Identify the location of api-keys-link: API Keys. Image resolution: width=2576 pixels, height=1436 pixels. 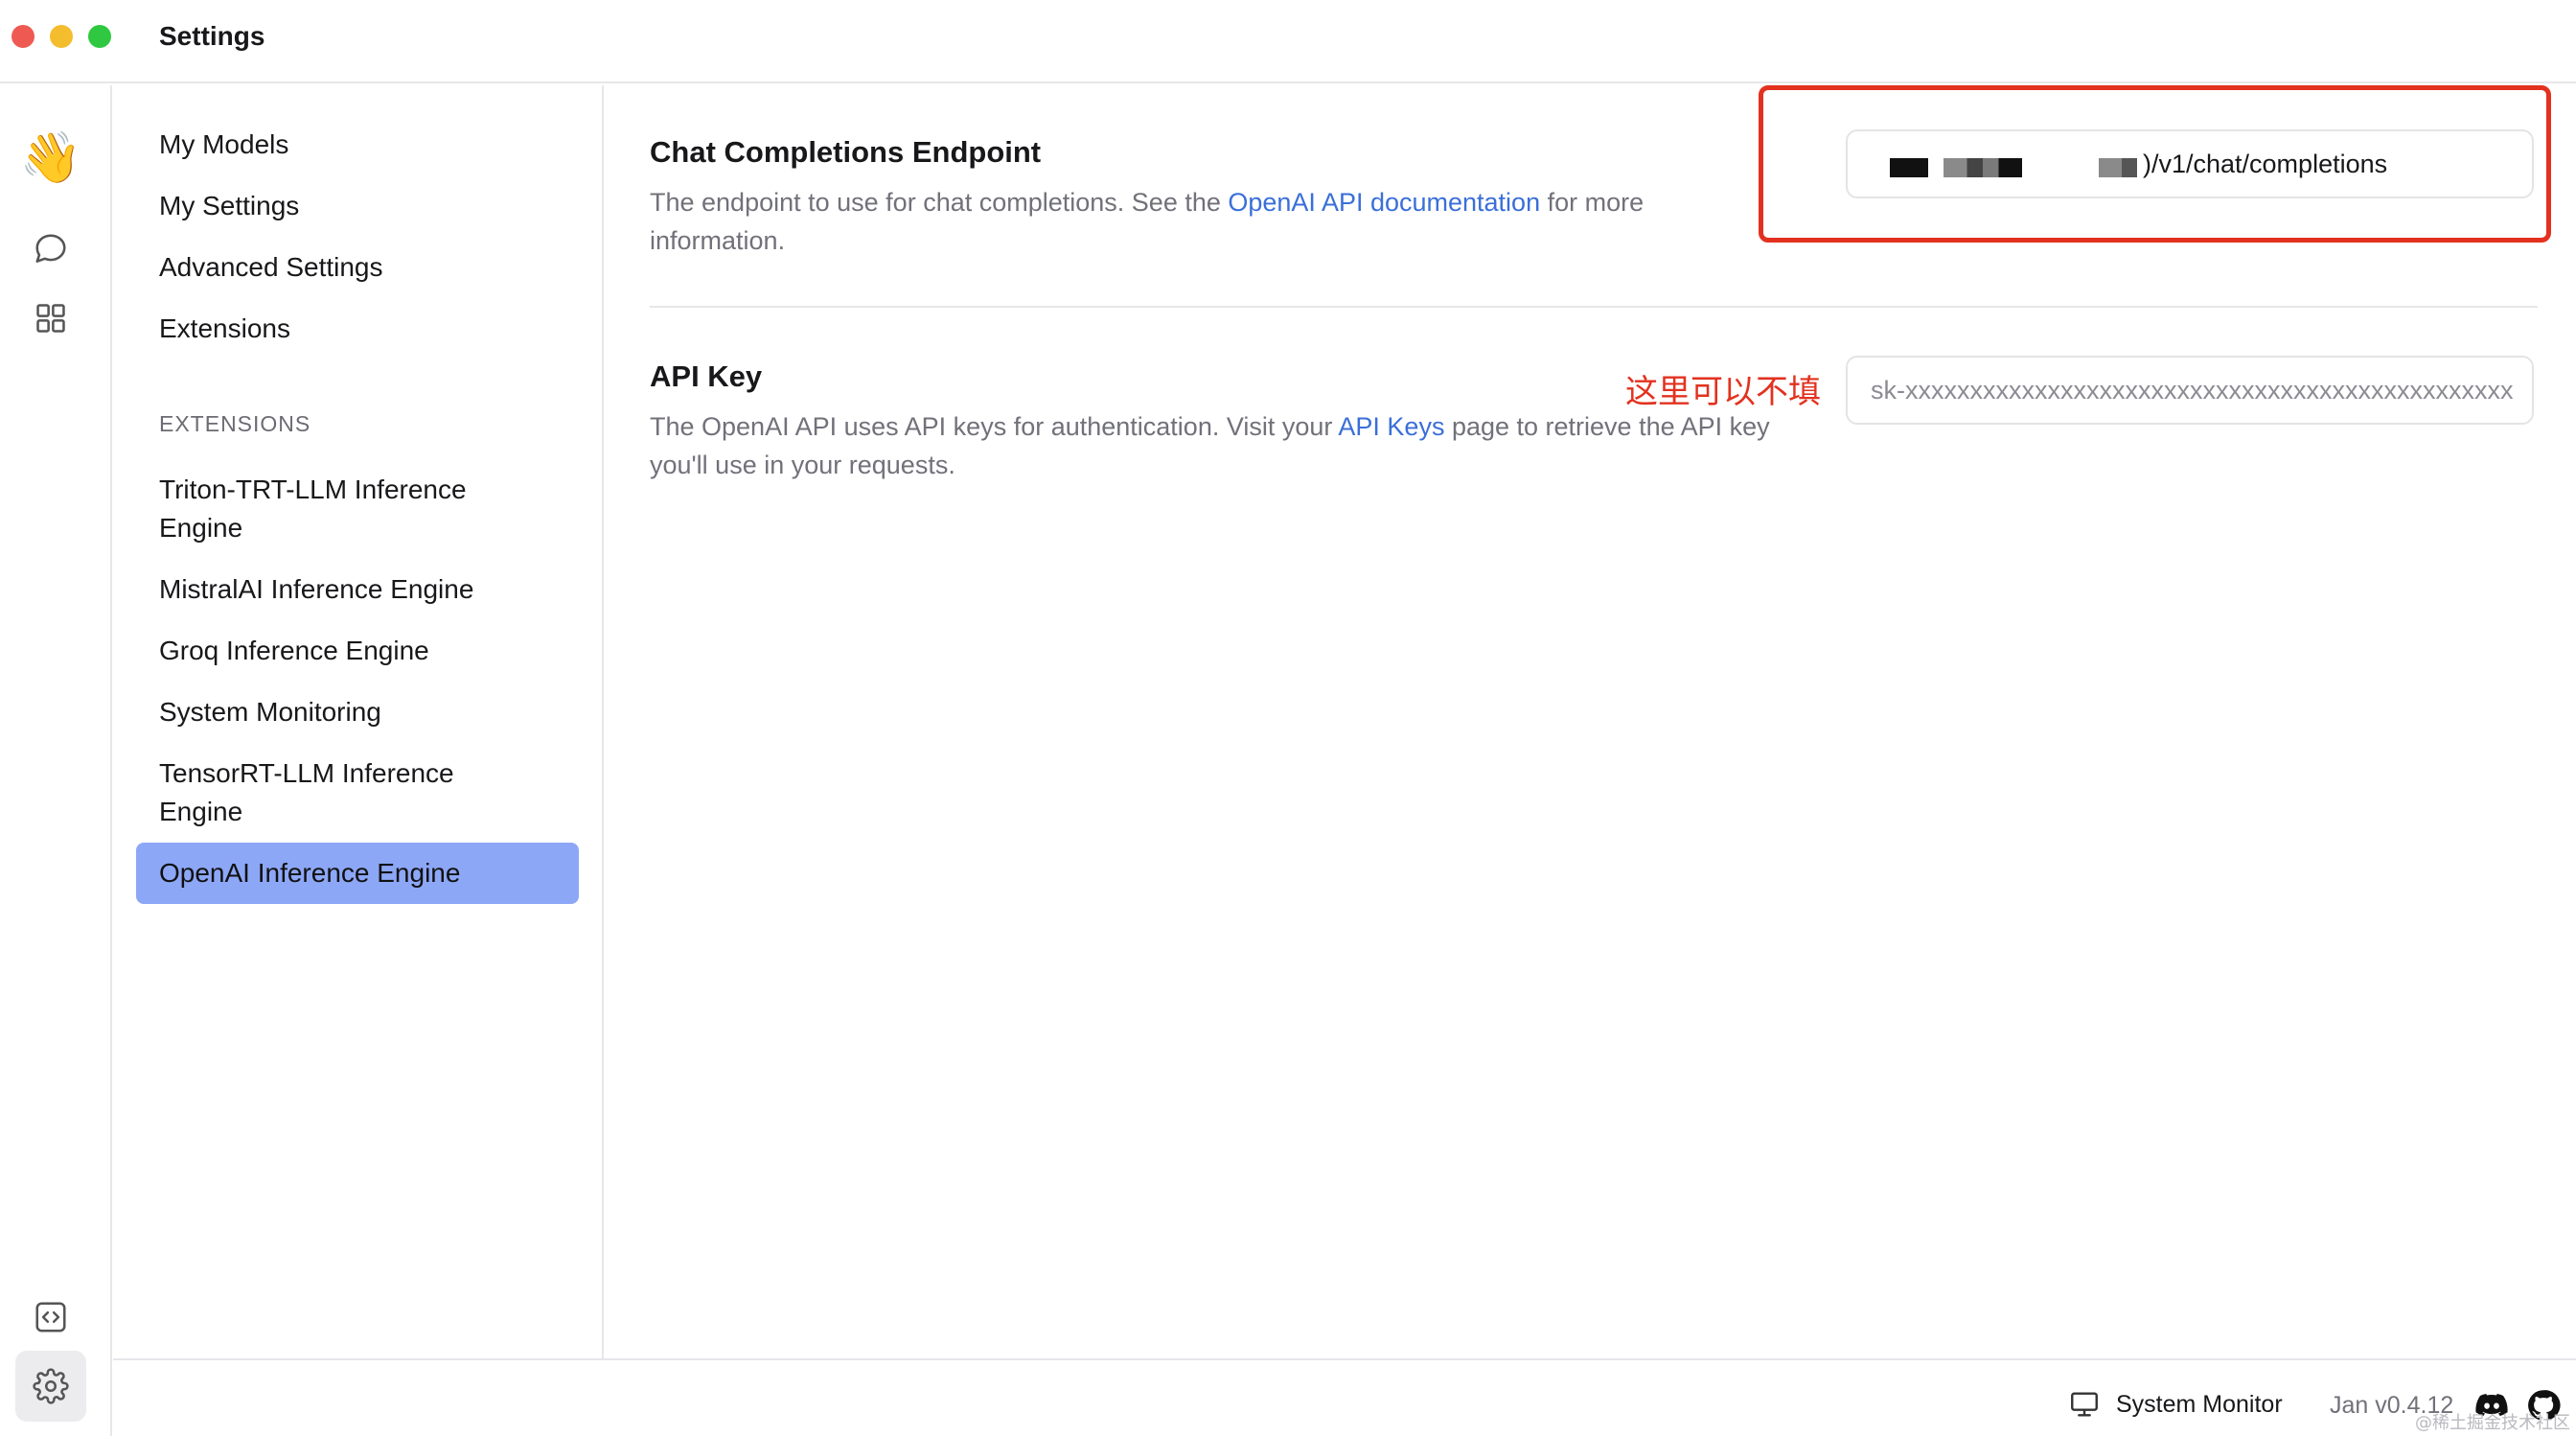
(1391, 426).